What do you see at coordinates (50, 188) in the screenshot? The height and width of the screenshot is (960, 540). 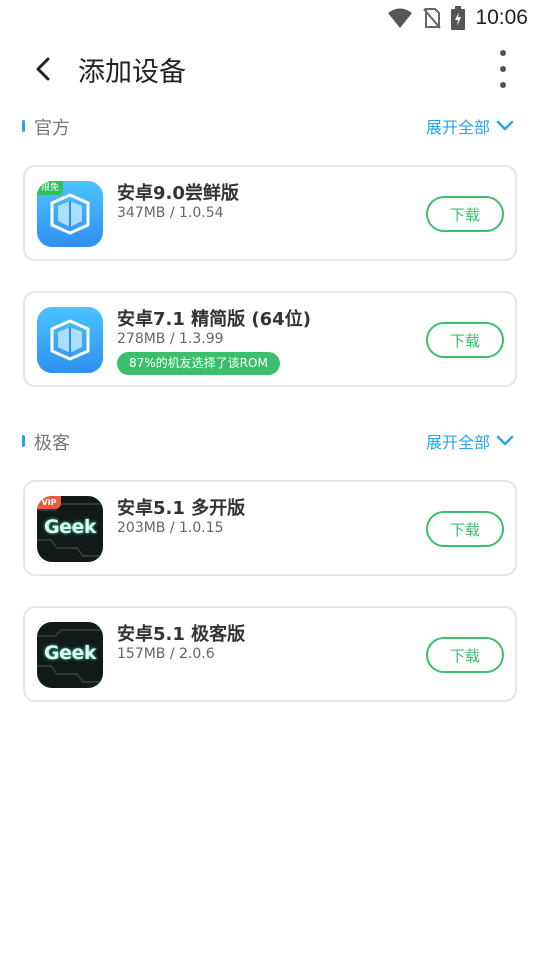 I see `free-badge: 限免` at bounding box center [50, 188].